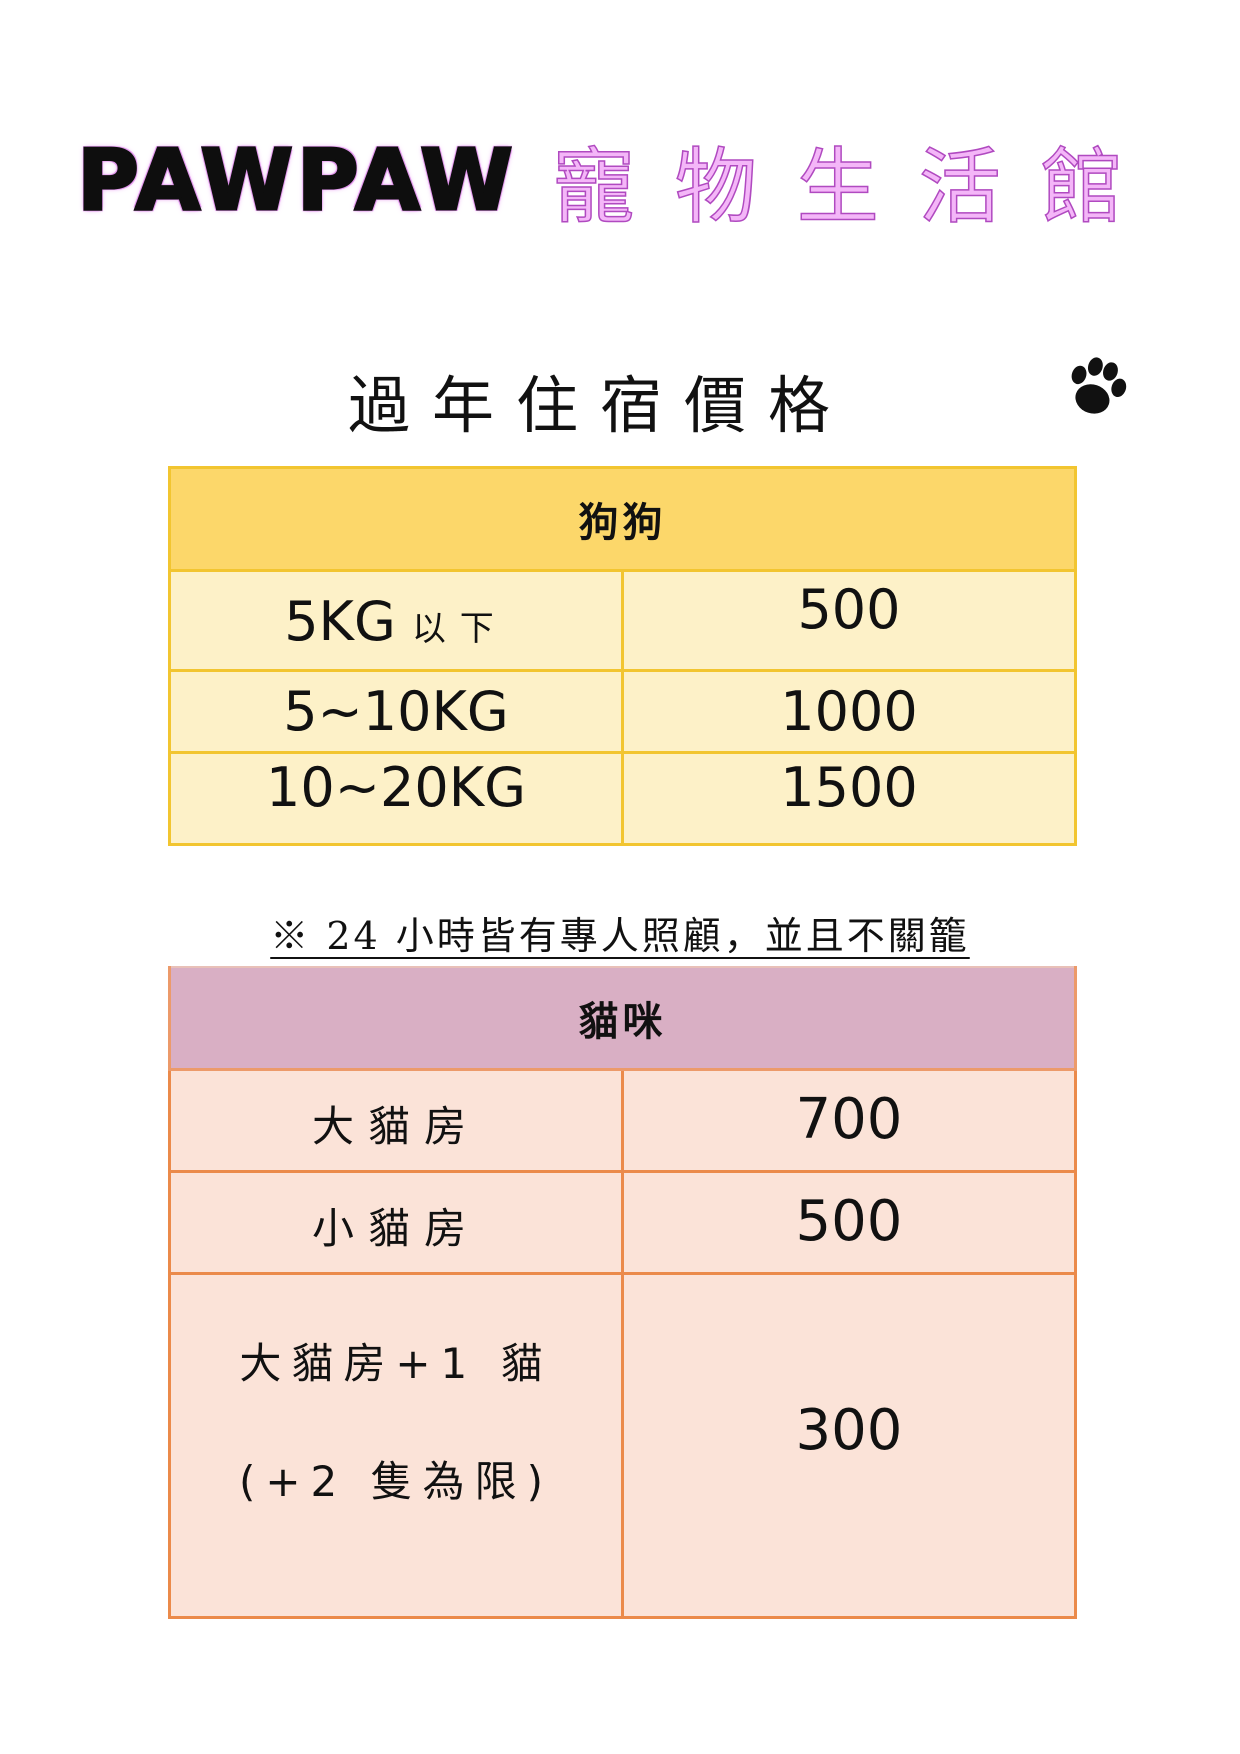 The image size is (1240, 1754). What do you see at coordinates (296, 179) in the screenshot?
I see `brand-name-latin: PAWPAW` at bounding box center [296, 179].